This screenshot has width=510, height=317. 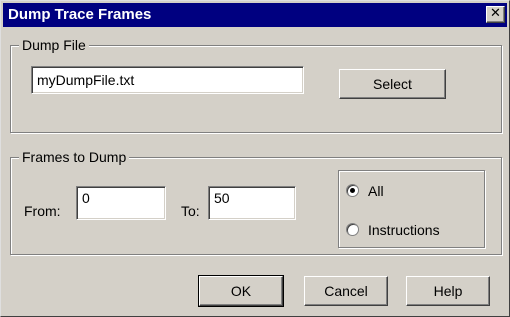 What do you see at coordinates (352, 229) in the screenshot?
I see `radio-instructions-button` at bounding box center [352, 229].